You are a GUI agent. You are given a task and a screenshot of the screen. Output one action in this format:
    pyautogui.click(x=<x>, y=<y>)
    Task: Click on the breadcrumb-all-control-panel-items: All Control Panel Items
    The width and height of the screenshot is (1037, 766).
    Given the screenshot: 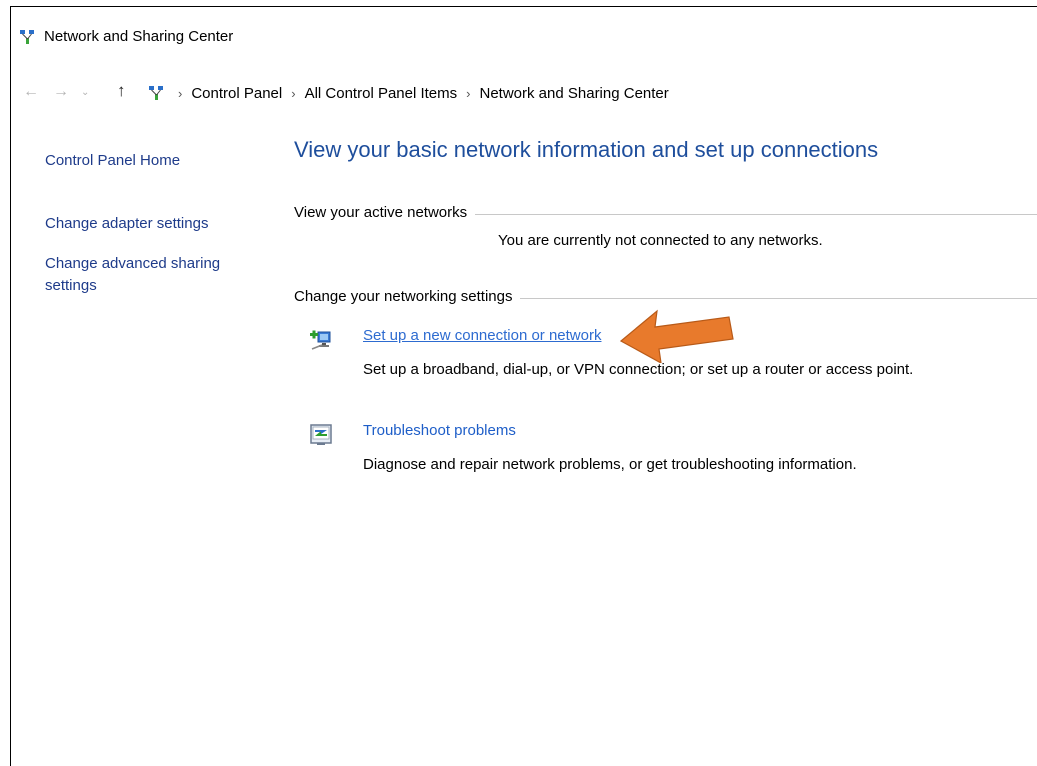 What is the action you would take?
    pyautogui.click(x=381, y=93)
    